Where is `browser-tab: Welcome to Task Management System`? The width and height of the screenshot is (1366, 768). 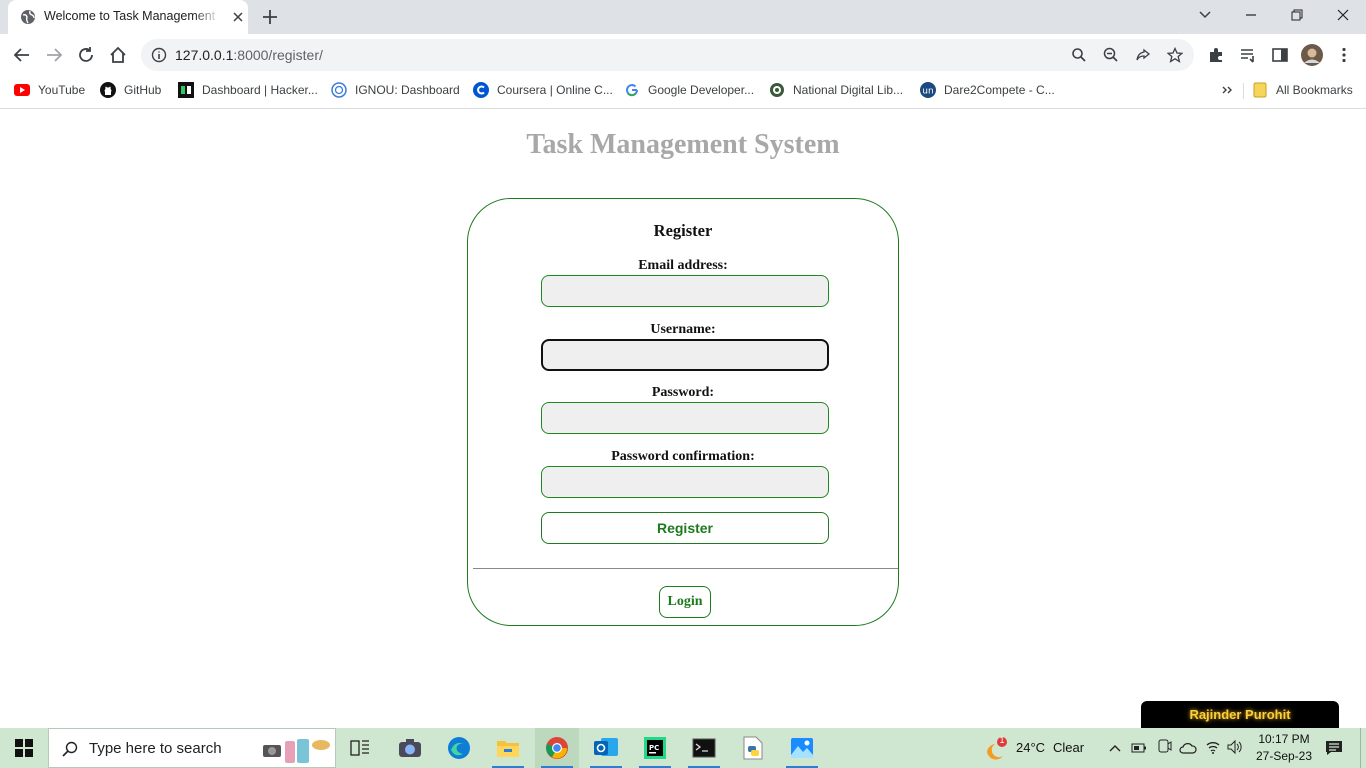 browser-tab: Welcome to Task Management System is located at coordinates (128, 17).